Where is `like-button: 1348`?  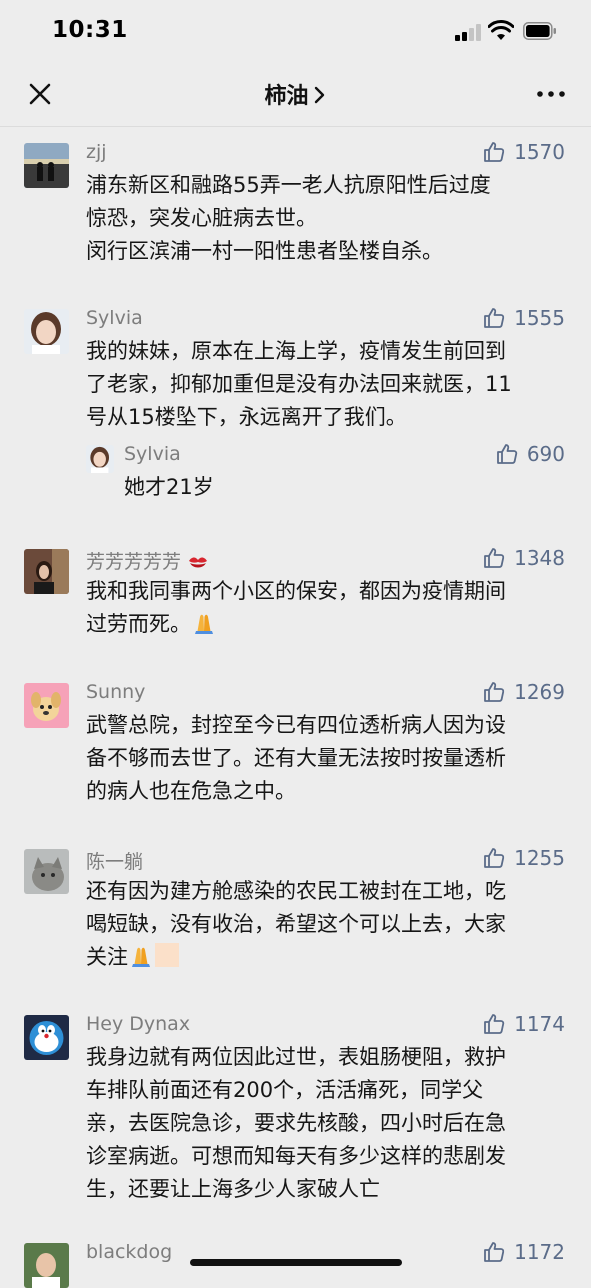
like-button: 1348 is located at coordinates (523, 558).